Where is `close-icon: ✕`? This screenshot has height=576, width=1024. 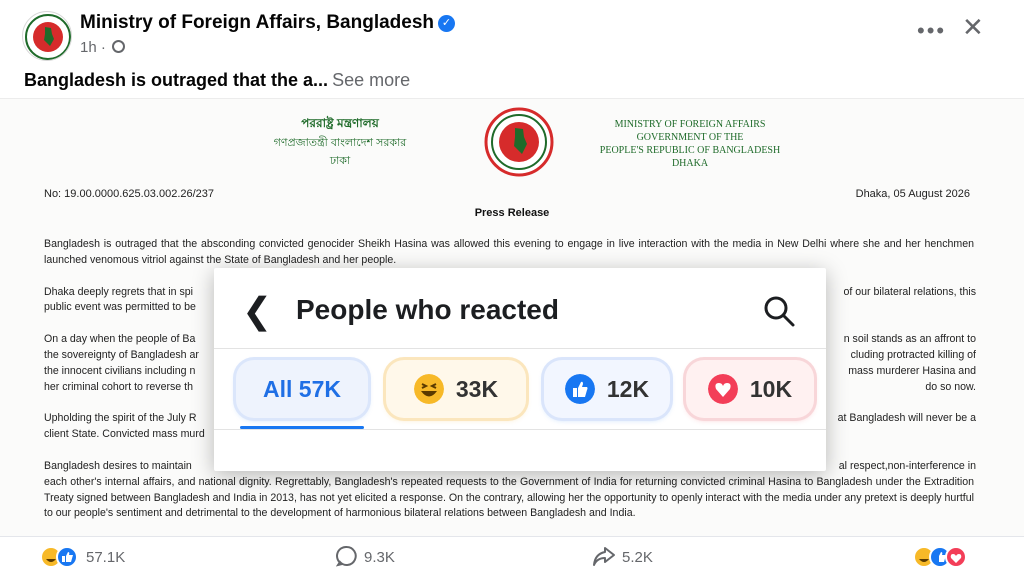 close-icon: ✕ is located at coordinates (973, 27).